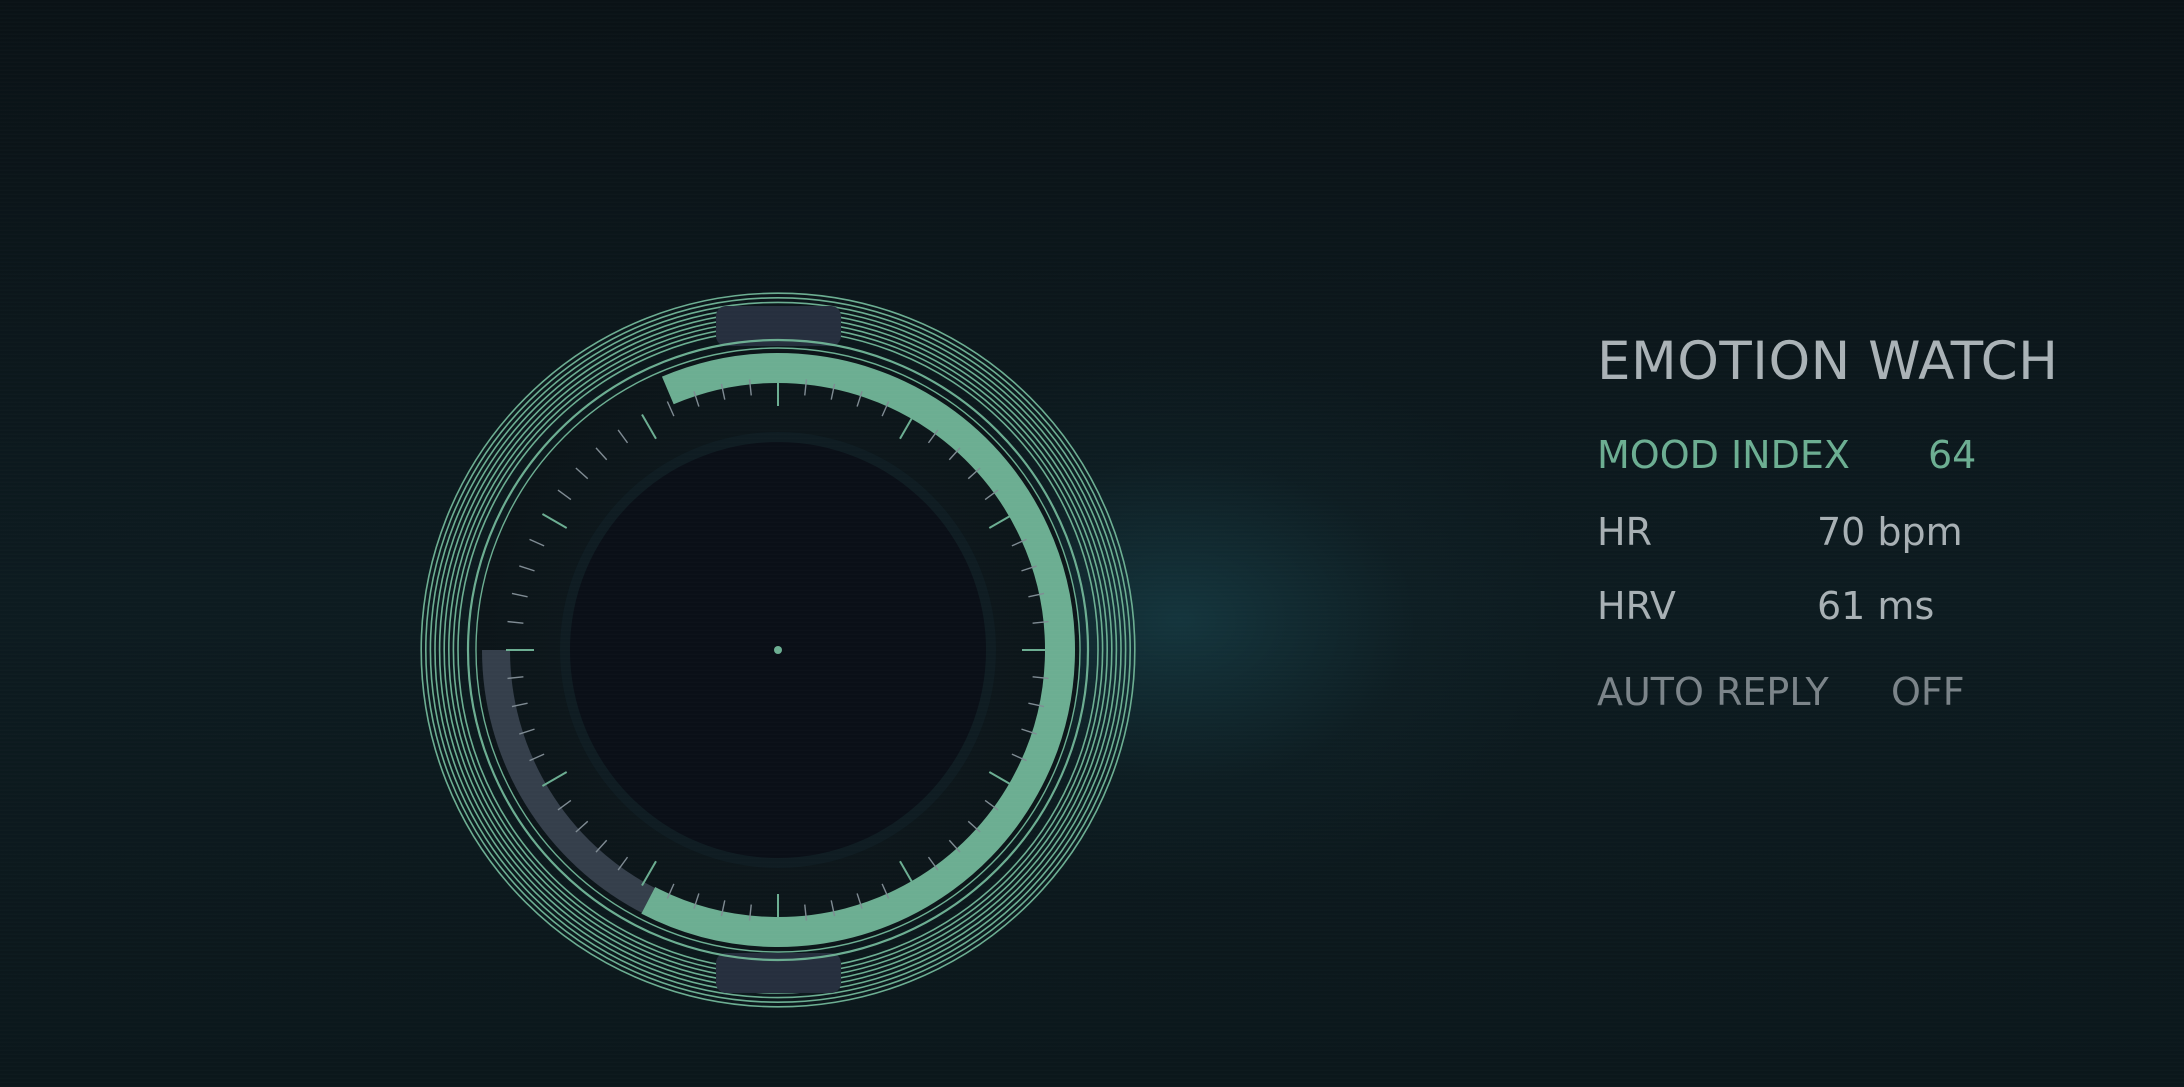 The width and height of the screenshot is (2184, 1087). What do you see at coordinates (1828, 361) in the screenshot?
I see `app-title: EMOTION WATCH` at bounding box center [1828, 361].